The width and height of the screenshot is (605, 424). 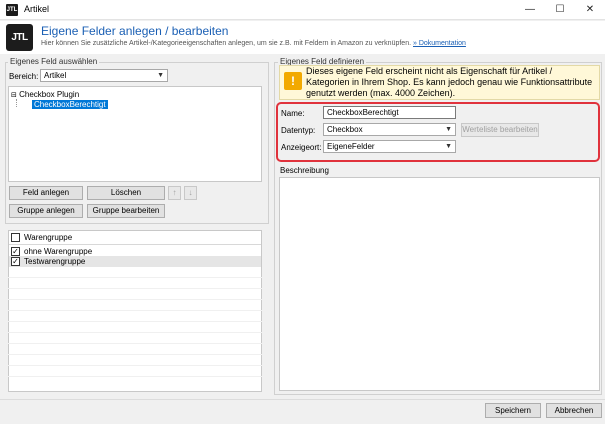 I want to click on warengruppe-header-label: Warengruppe, so click(x=48, y=237).